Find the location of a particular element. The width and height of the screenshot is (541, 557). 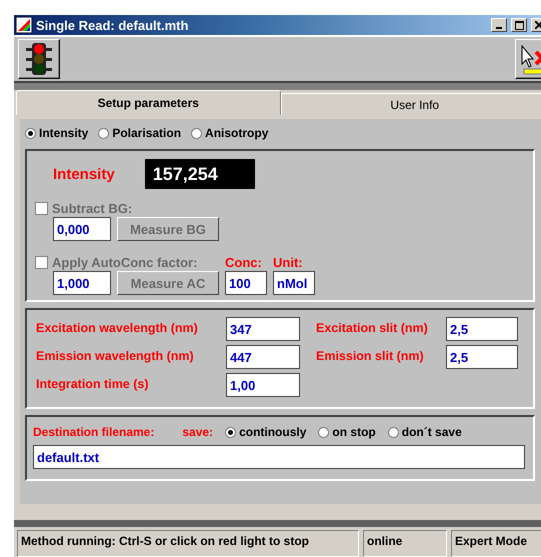

field-label: Emission slit (nm) is located at coordinates (370, 355).